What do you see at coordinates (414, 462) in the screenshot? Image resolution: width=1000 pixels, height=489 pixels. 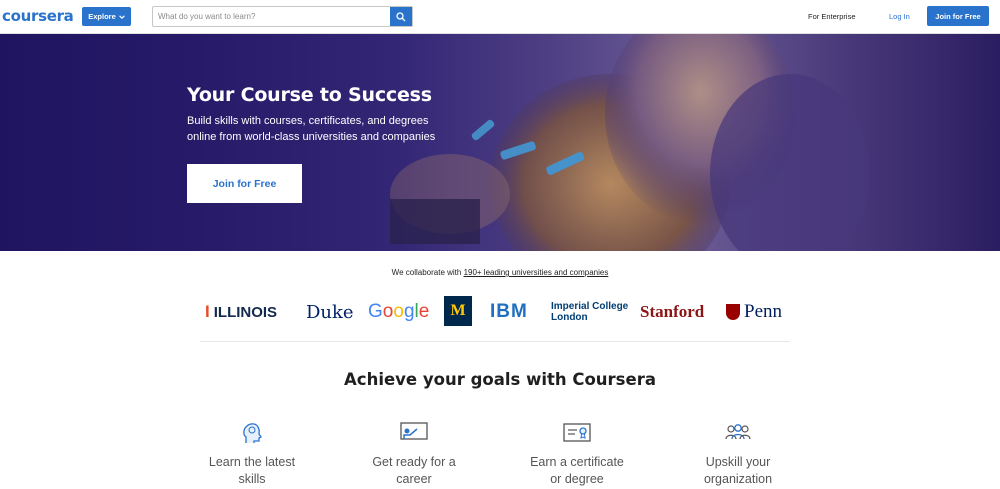 I see `goal-career-line1: Get ready for a` at bounding box center [414, 462].